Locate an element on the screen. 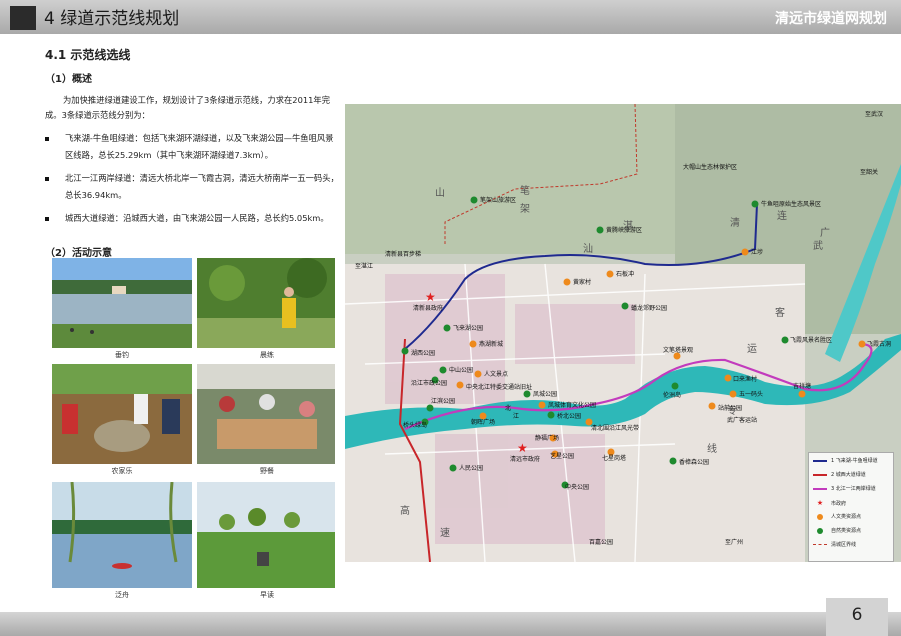 This screenshot has height=636, width=901. svg-text: 黄腾峡旅游区 is located at coordinates (624, 230).